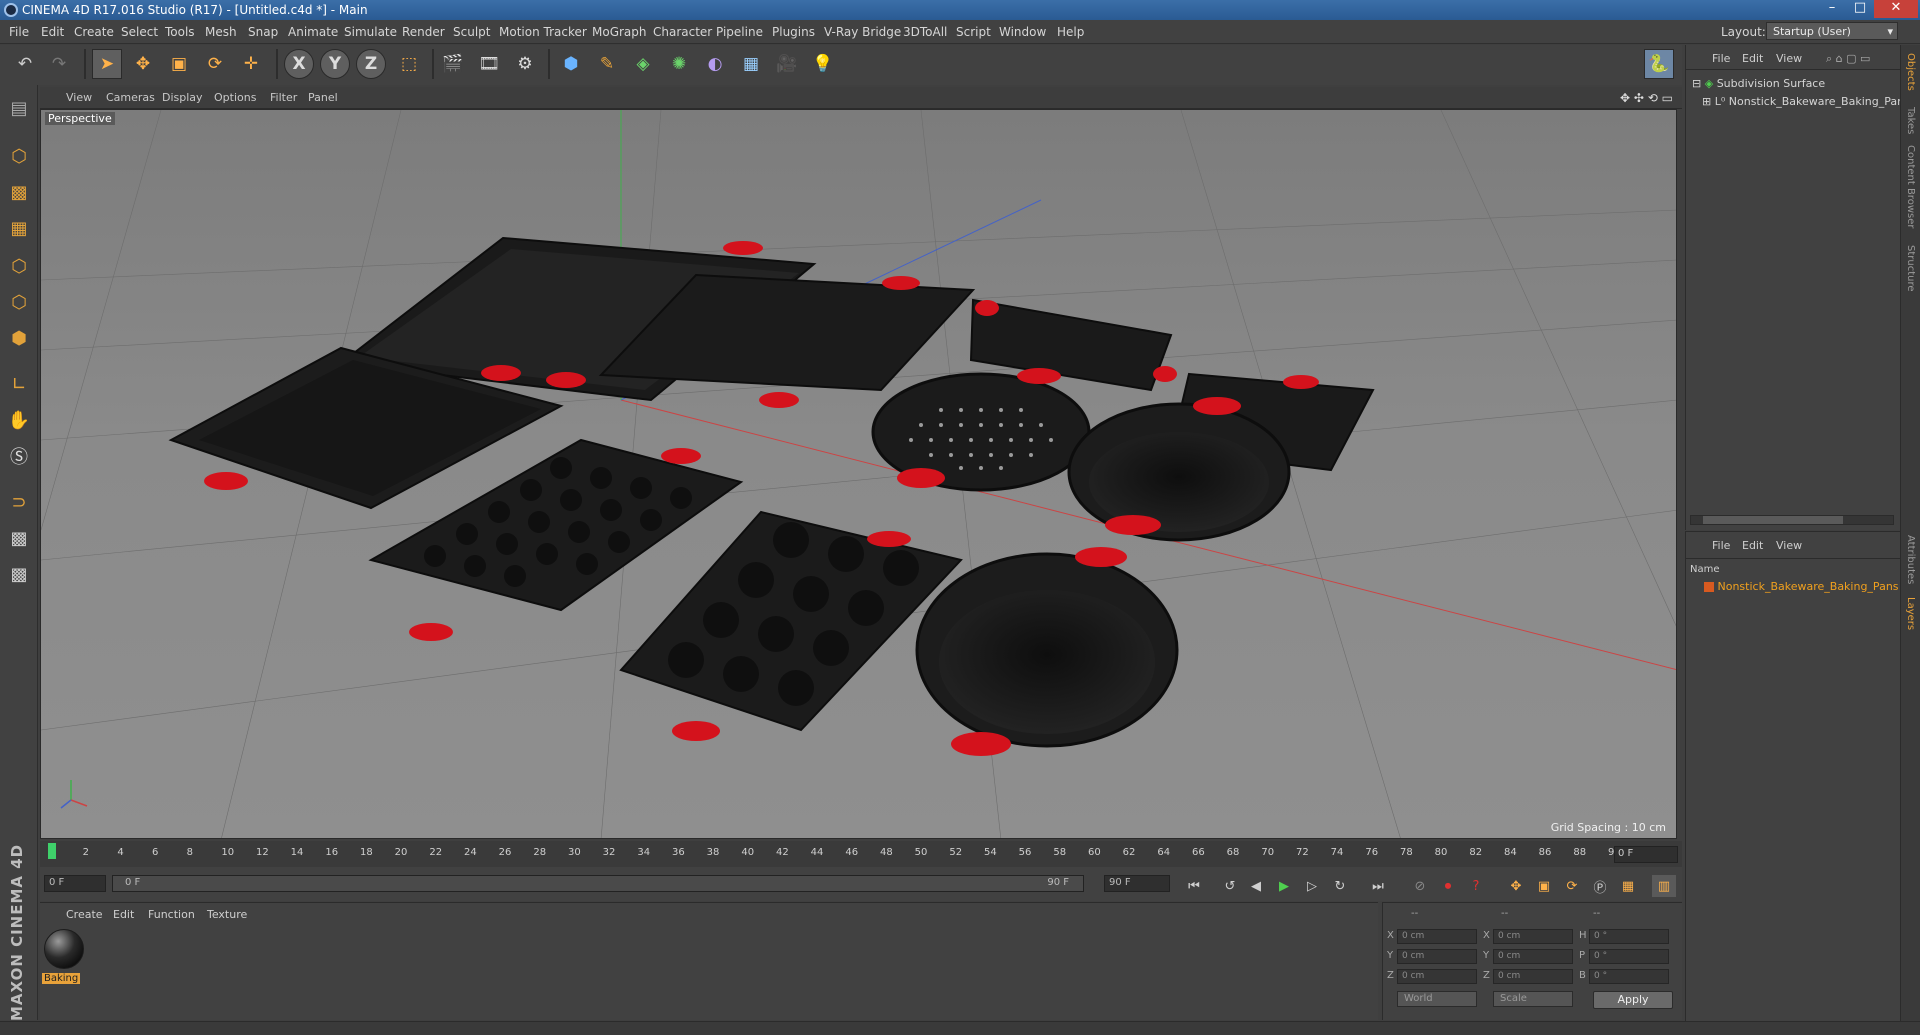 Image resolution: width=1920 pixels, height=1035 pixels. What do you see at coordinates (751, 64) in the screenshot?
I see `floor-icon: ▦` at bounding box center [751, 64].